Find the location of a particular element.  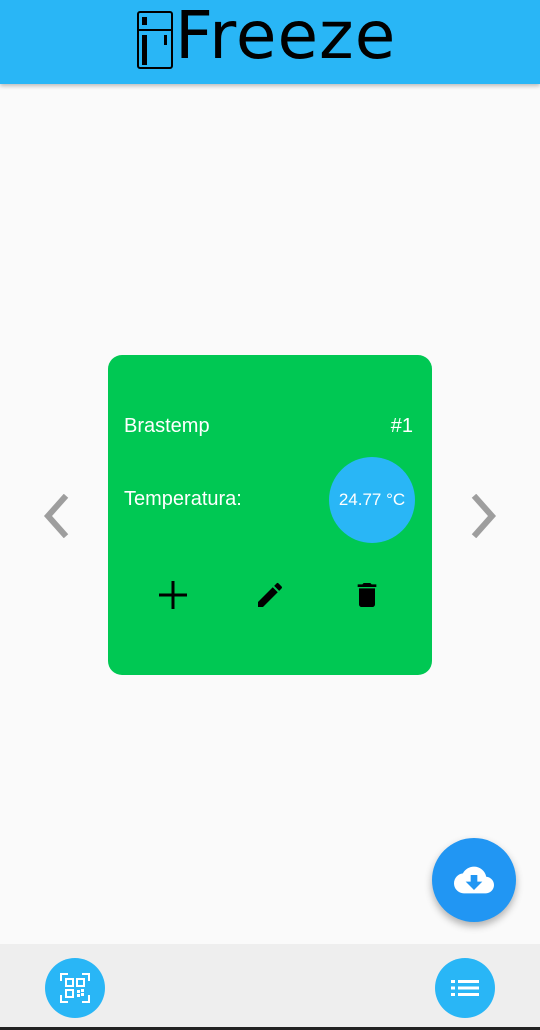

temperature-value: 24.77 °C is located at coordinates (372, 499).